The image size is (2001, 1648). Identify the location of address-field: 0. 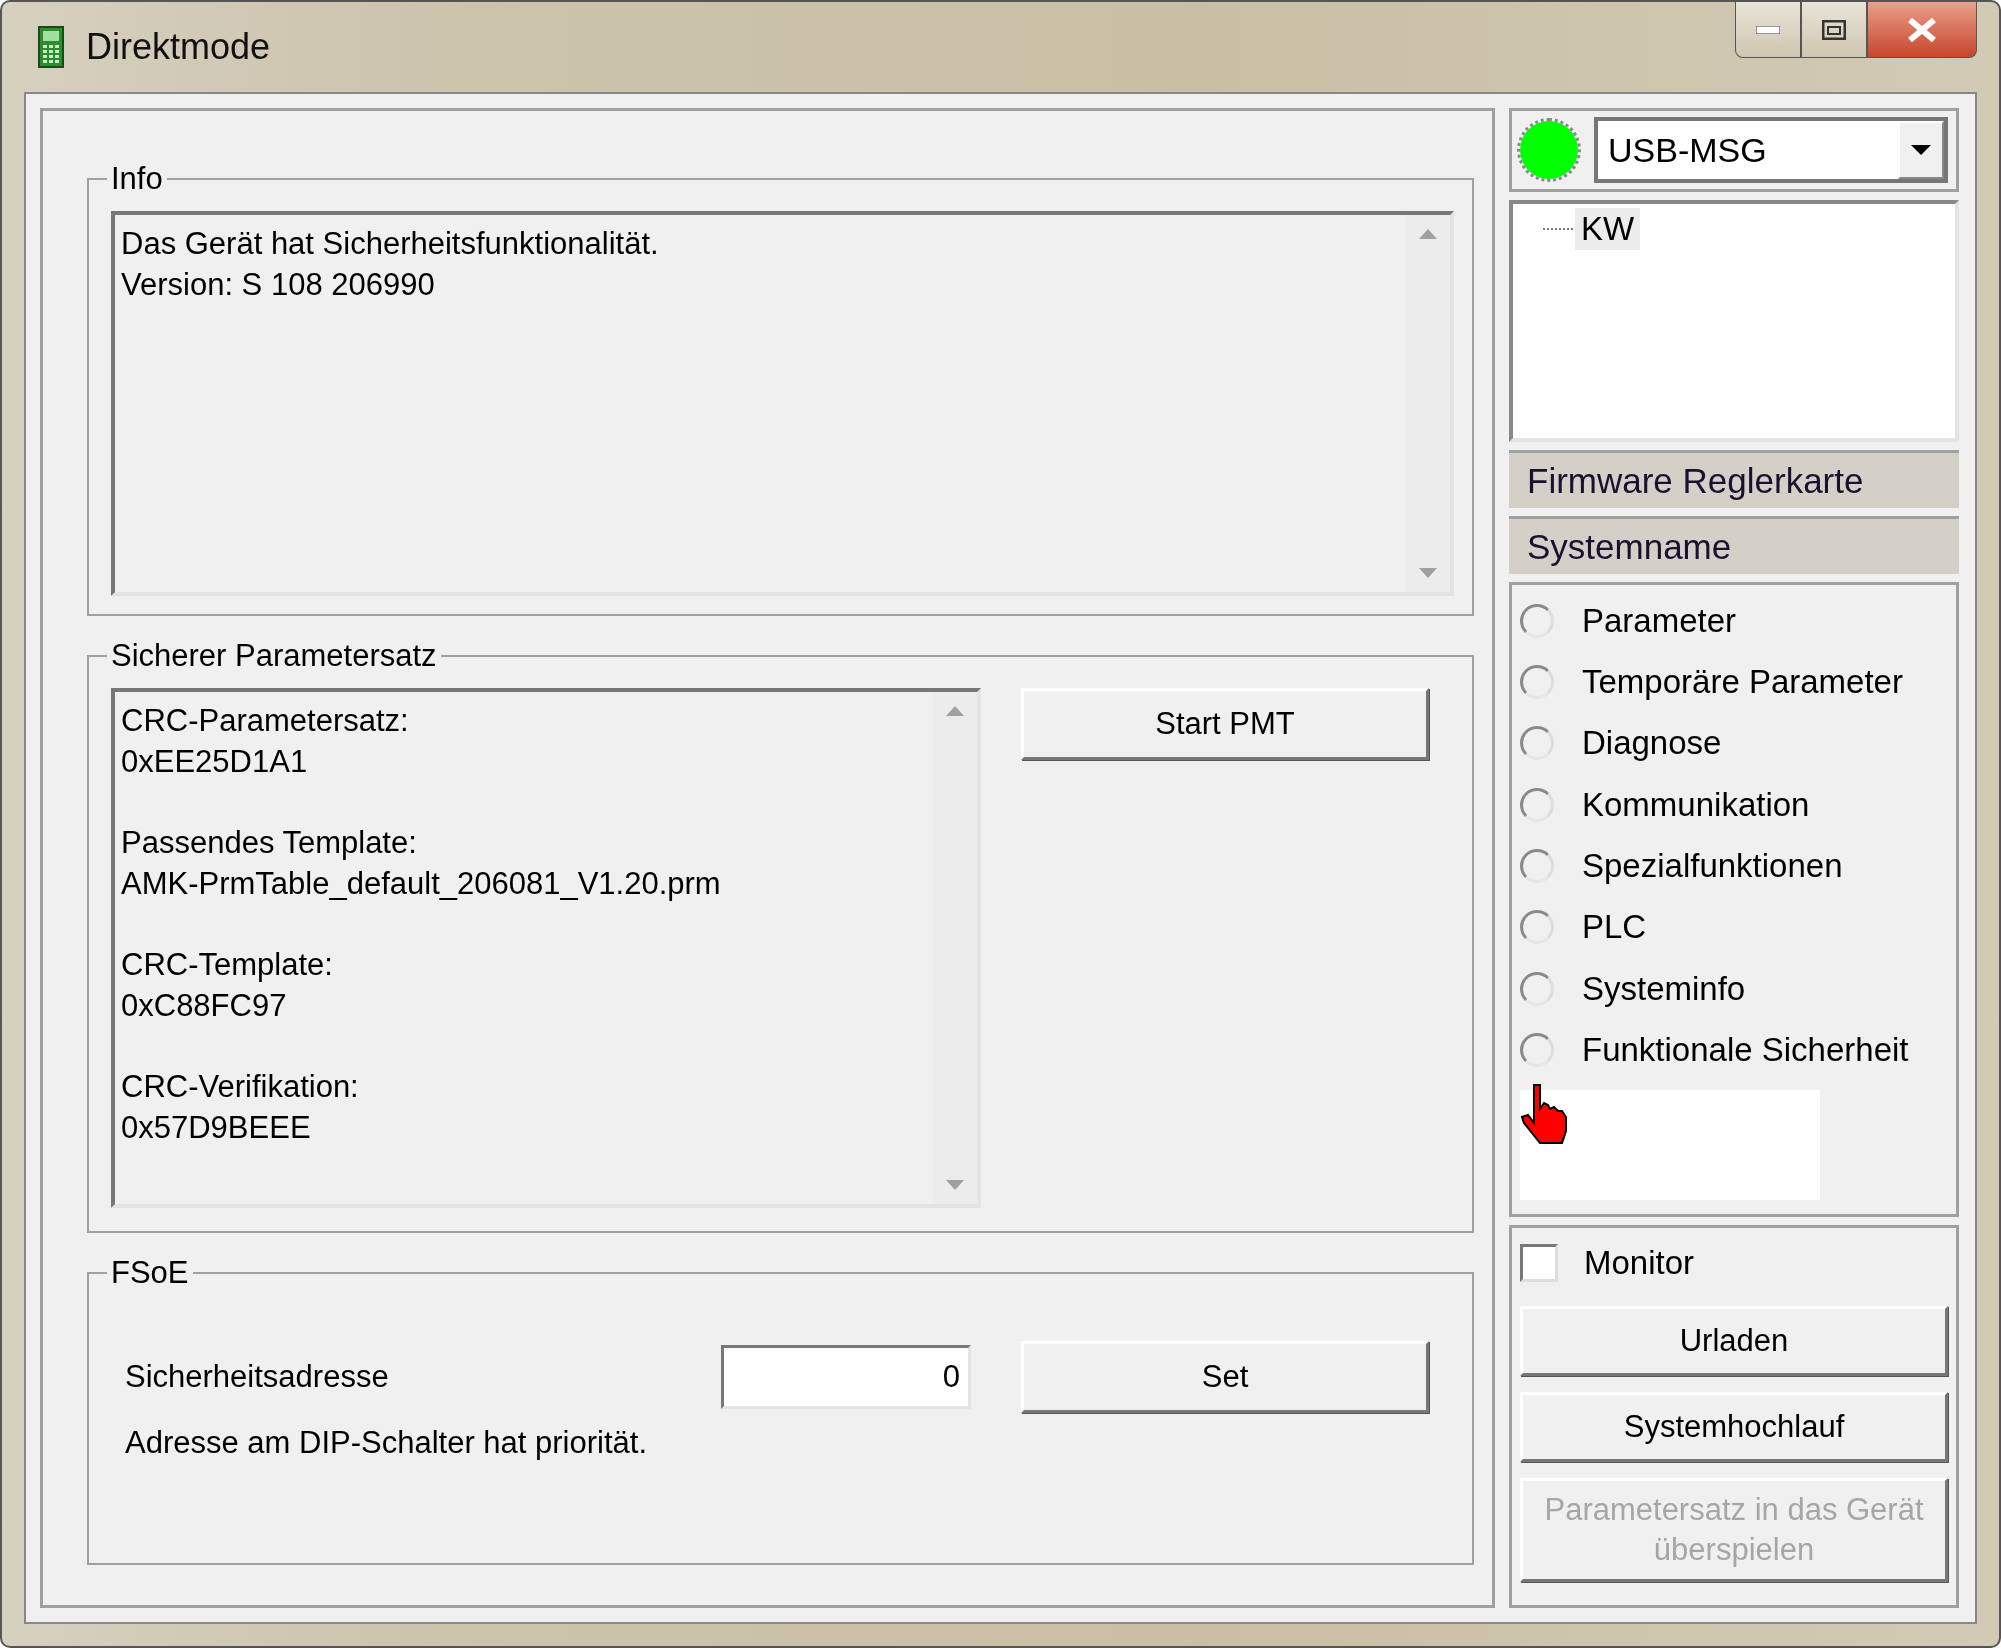
(846, 1377).